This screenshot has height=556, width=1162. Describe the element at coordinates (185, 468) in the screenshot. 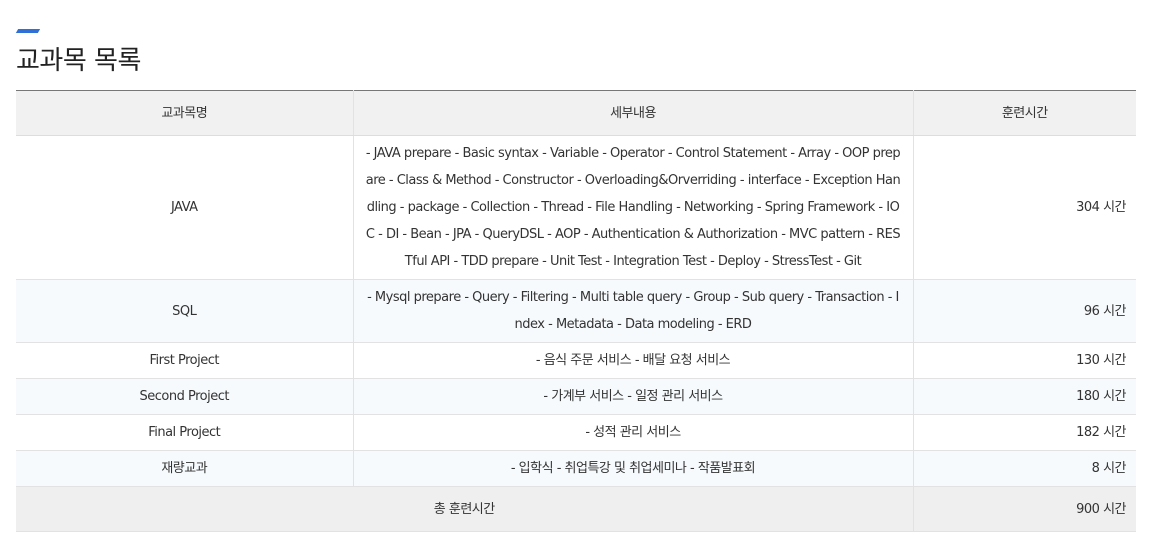

I see `course-name: 재량교과` at that location.